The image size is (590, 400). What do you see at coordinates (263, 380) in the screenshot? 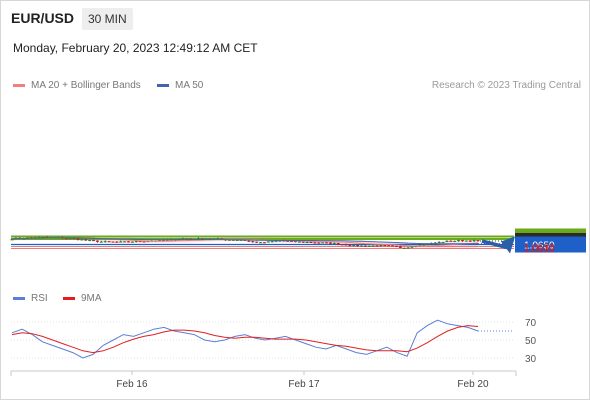
I see `x-axis: Feb 16 Feb 17 Feb 20` at bounding box center [263, 380].